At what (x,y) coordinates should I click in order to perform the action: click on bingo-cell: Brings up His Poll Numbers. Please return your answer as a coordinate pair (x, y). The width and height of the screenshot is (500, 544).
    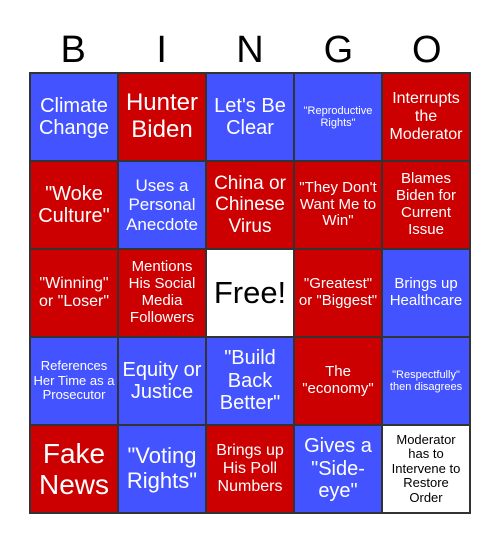
    Looking at the image, I should click on (250, 469).